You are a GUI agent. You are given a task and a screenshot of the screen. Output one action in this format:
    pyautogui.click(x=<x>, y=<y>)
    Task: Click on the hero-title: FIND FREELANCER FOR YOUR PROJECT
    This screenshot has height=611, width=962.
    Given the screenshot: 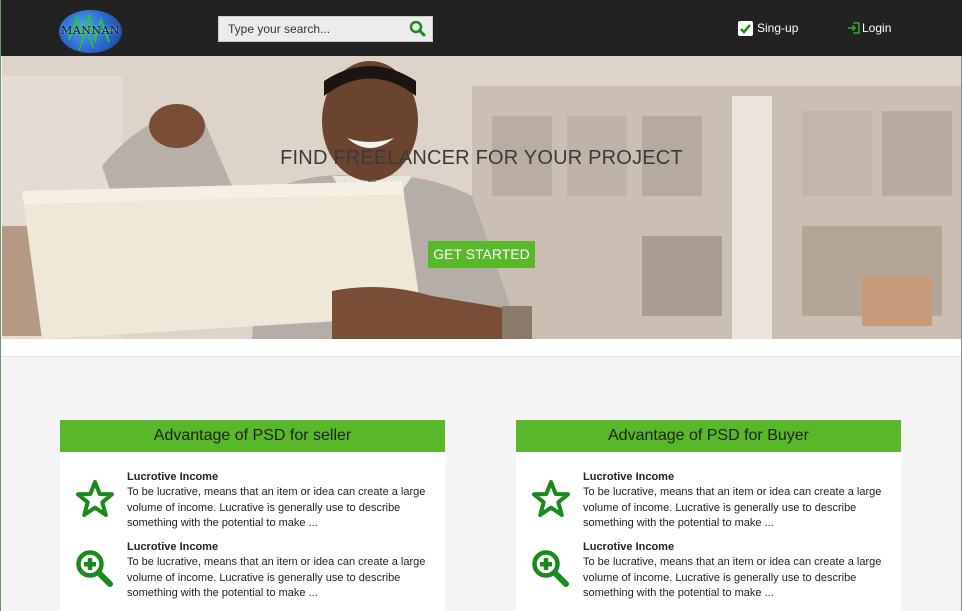 What is the action you would take?
    pyautogui.click(x=481, y=158)
    